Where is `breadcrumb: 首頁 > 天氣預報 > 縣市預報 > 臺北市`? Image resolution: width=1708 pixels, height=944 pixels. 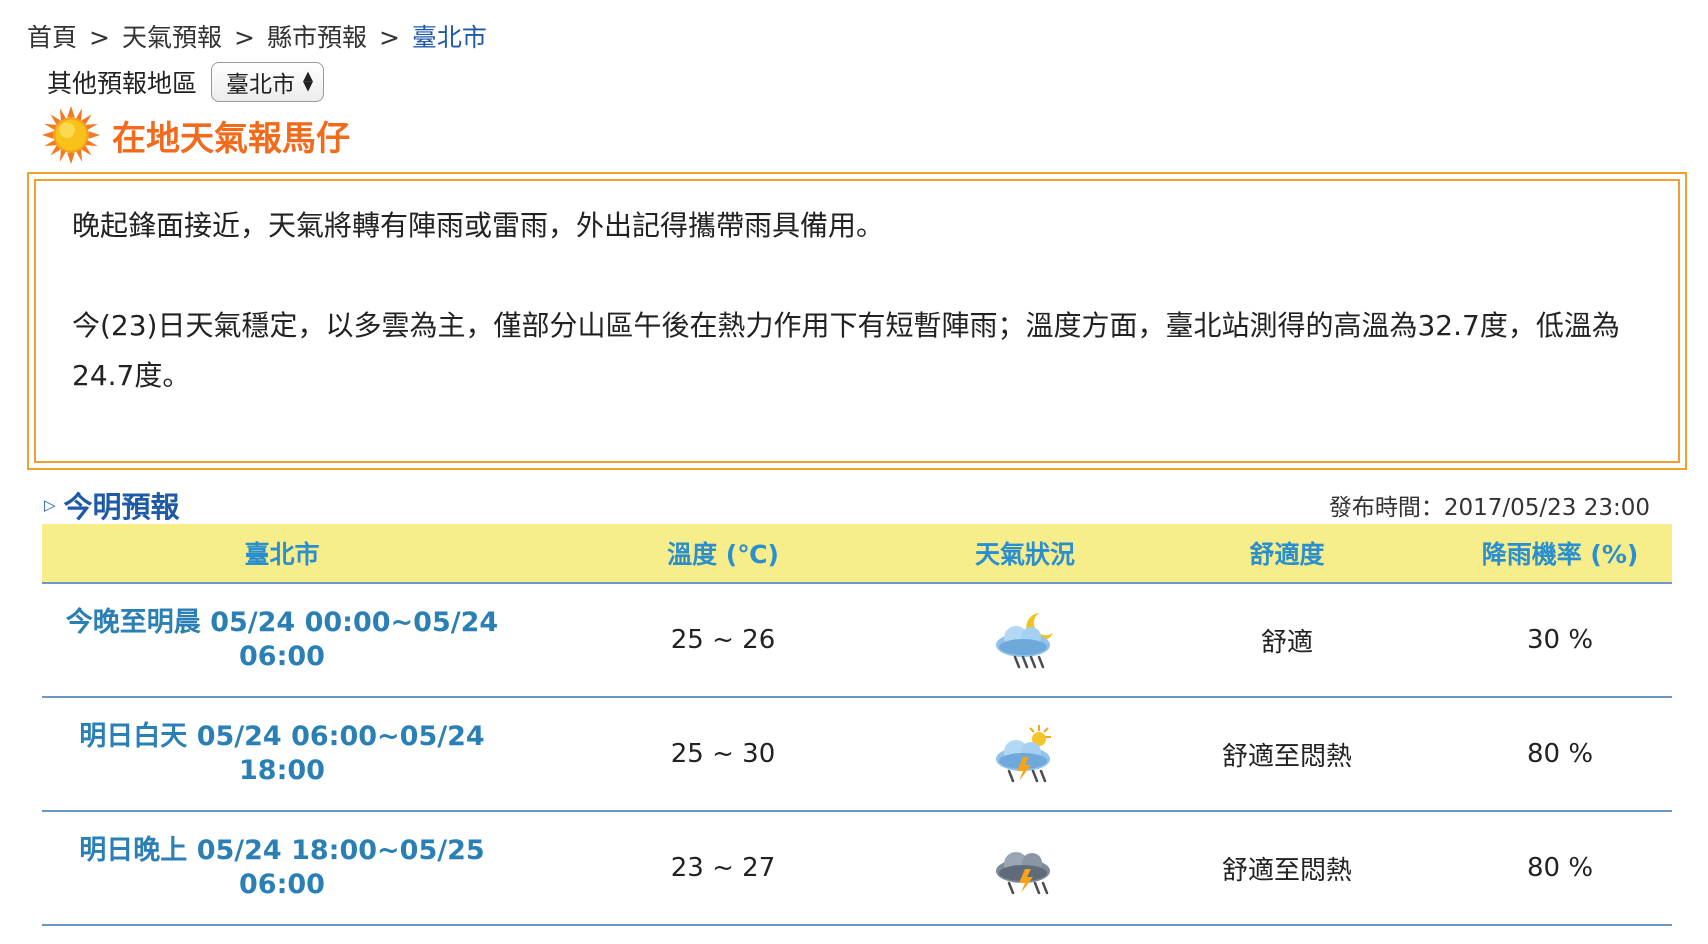 breadcrumb: 首頁 > 天氣預報 > 縣市預報 > 臺北市 is located at coordinates (257, 36).